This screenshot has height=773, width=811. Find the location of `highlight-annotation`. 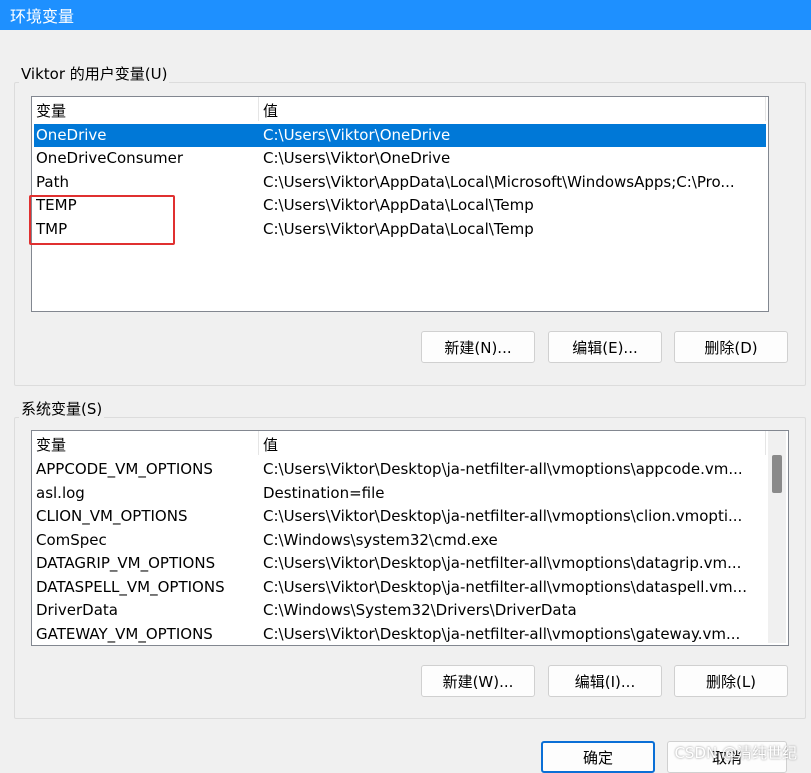

highlight-annotation is located at coordinates (102, 220).